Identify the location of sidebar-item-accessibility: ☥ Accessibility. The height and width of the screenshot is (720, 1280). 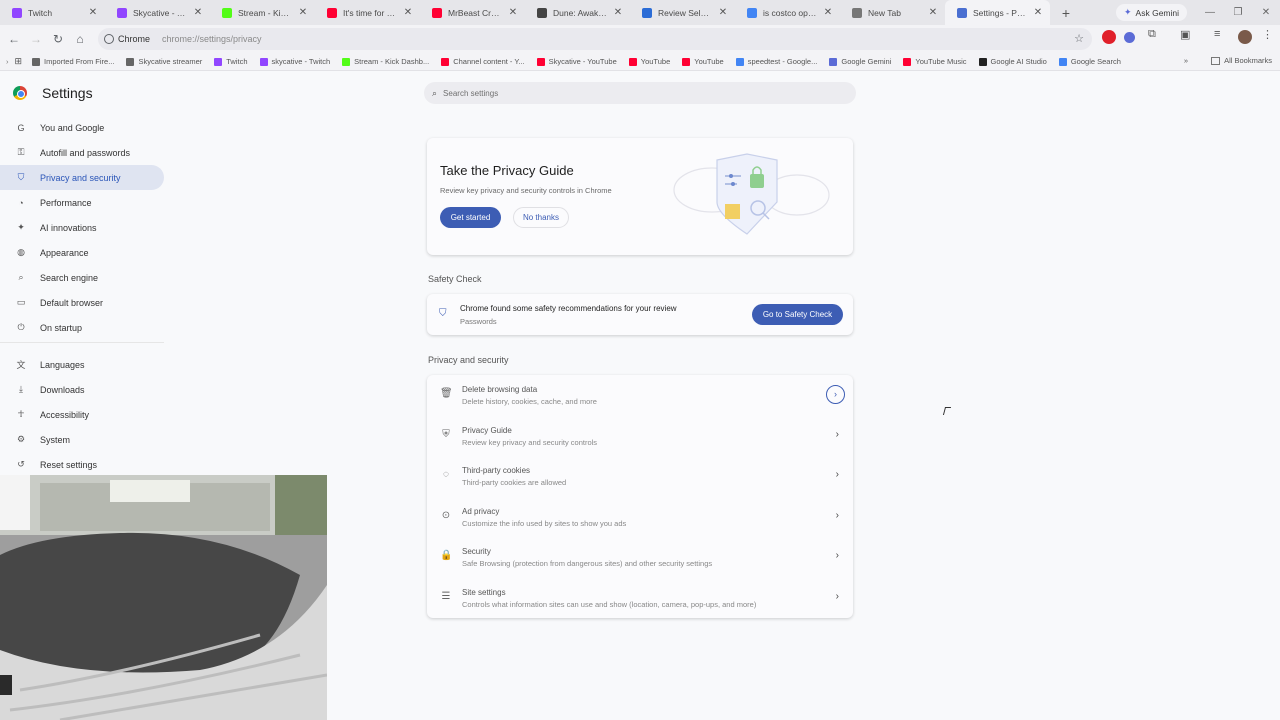
(85, 414).